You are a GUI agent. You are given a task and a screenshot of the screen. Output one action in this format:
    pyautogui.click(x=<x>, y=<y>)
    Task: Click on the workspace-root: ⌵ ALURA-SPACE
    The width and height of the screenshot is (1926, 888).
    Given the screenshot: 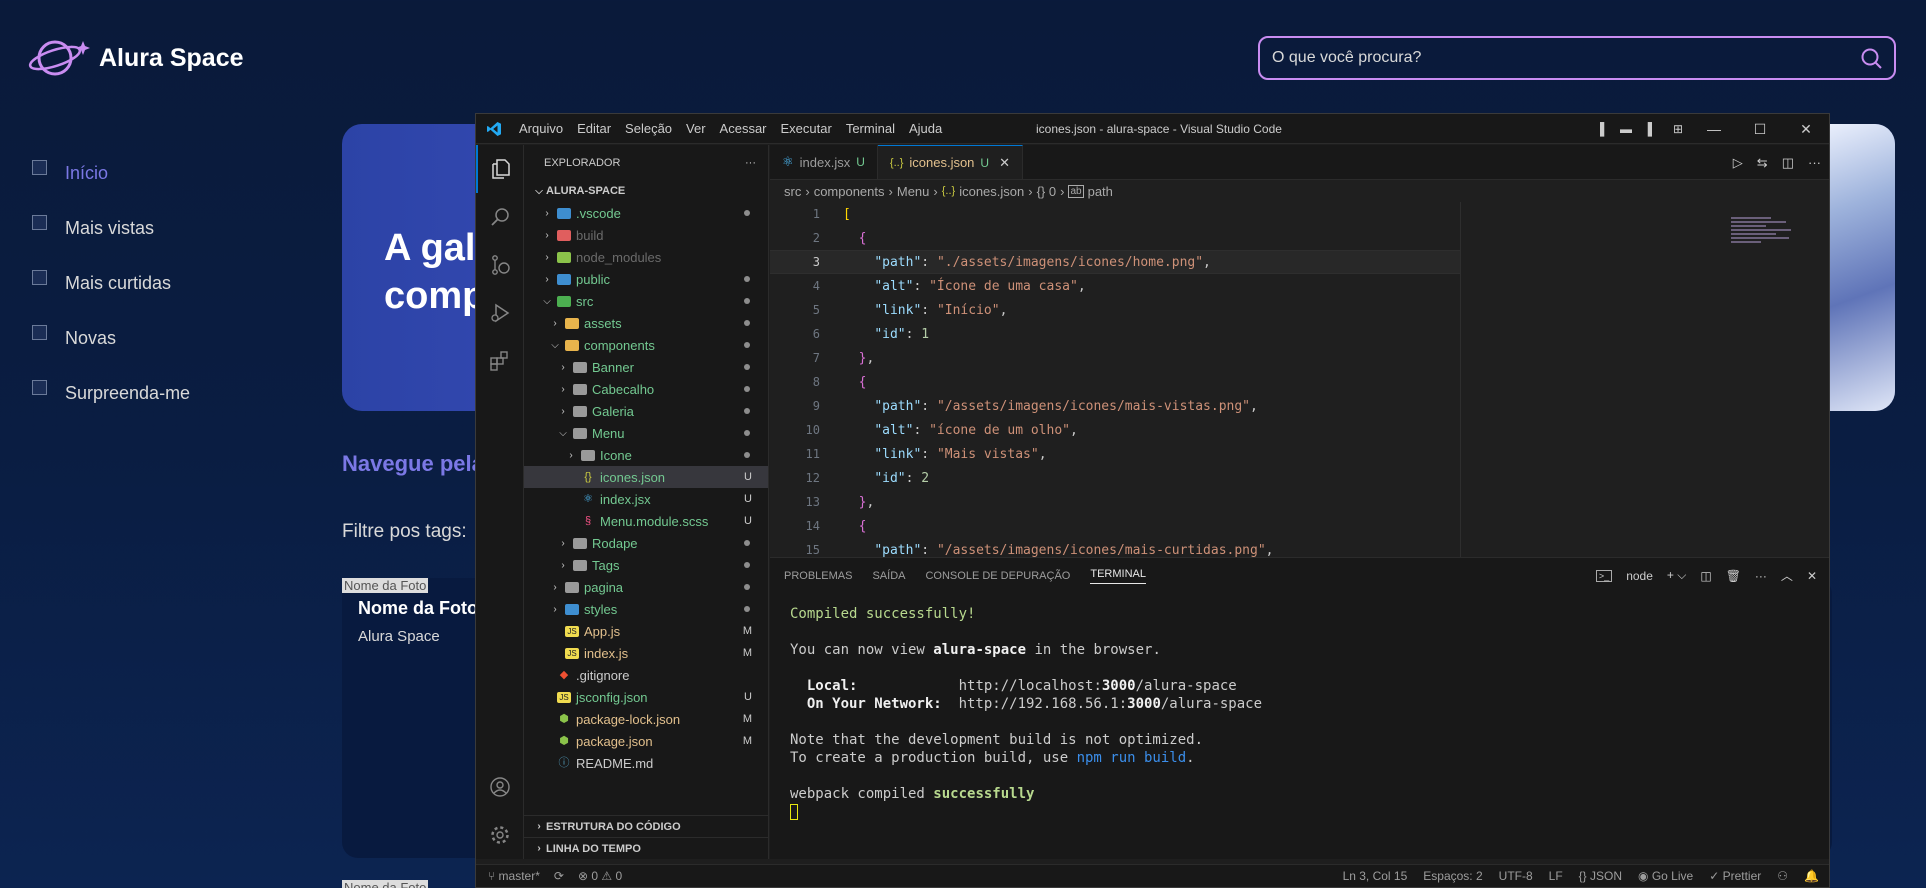 What is the action you would take?
    pyautogui.click(x=646, y=191)
    